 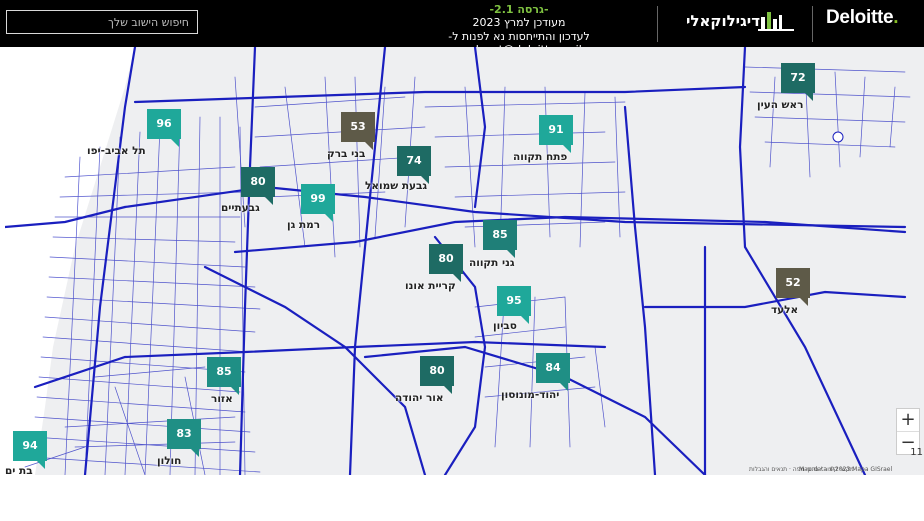 I want to click on sea-area, so click(x=70, y=261).